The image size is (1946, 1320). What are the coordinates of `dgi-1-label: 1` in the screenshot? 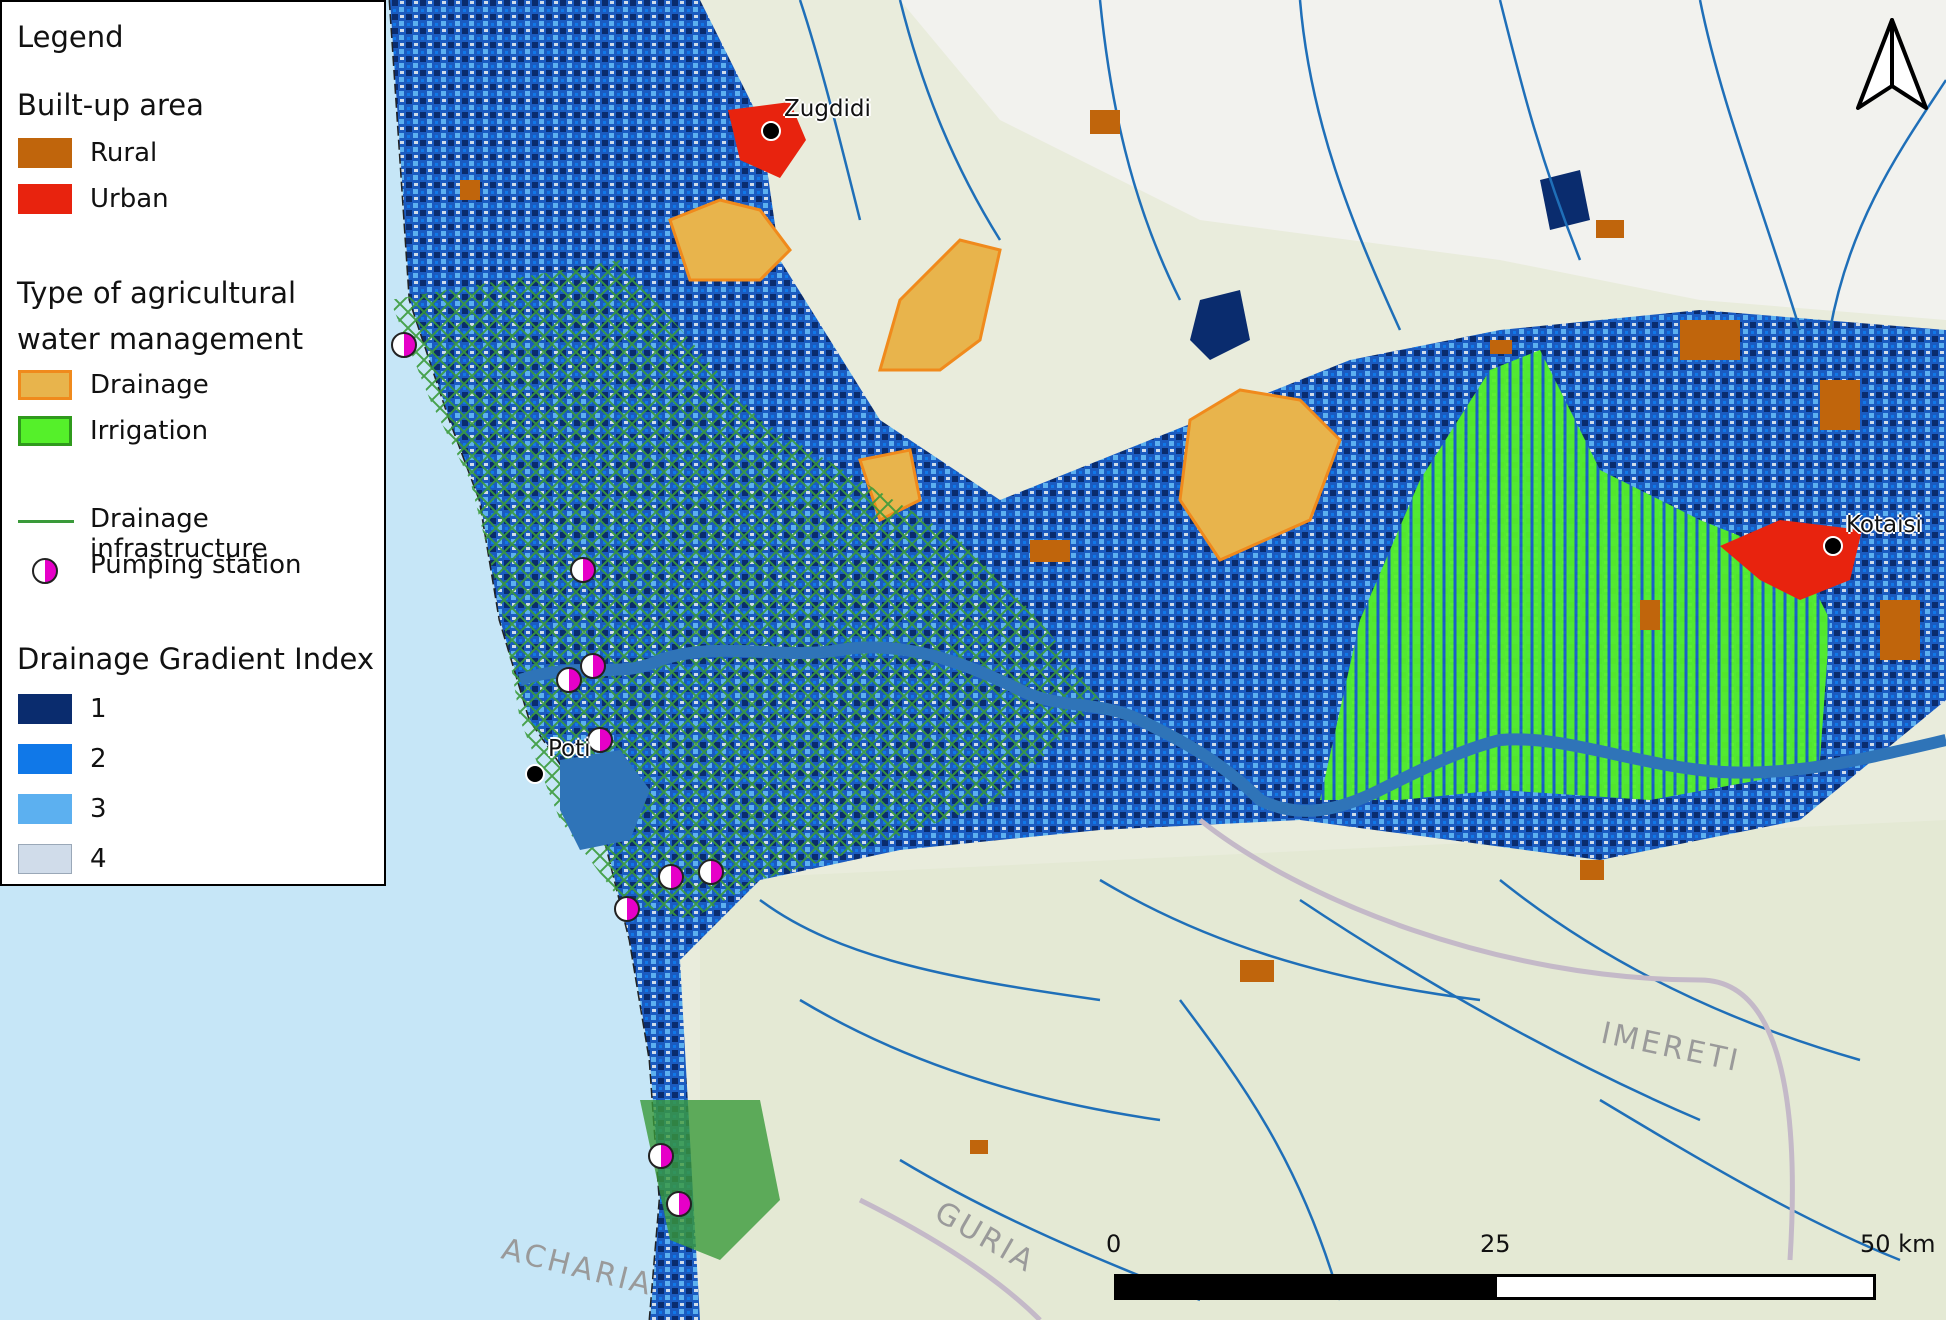 It's located at (98, 709).